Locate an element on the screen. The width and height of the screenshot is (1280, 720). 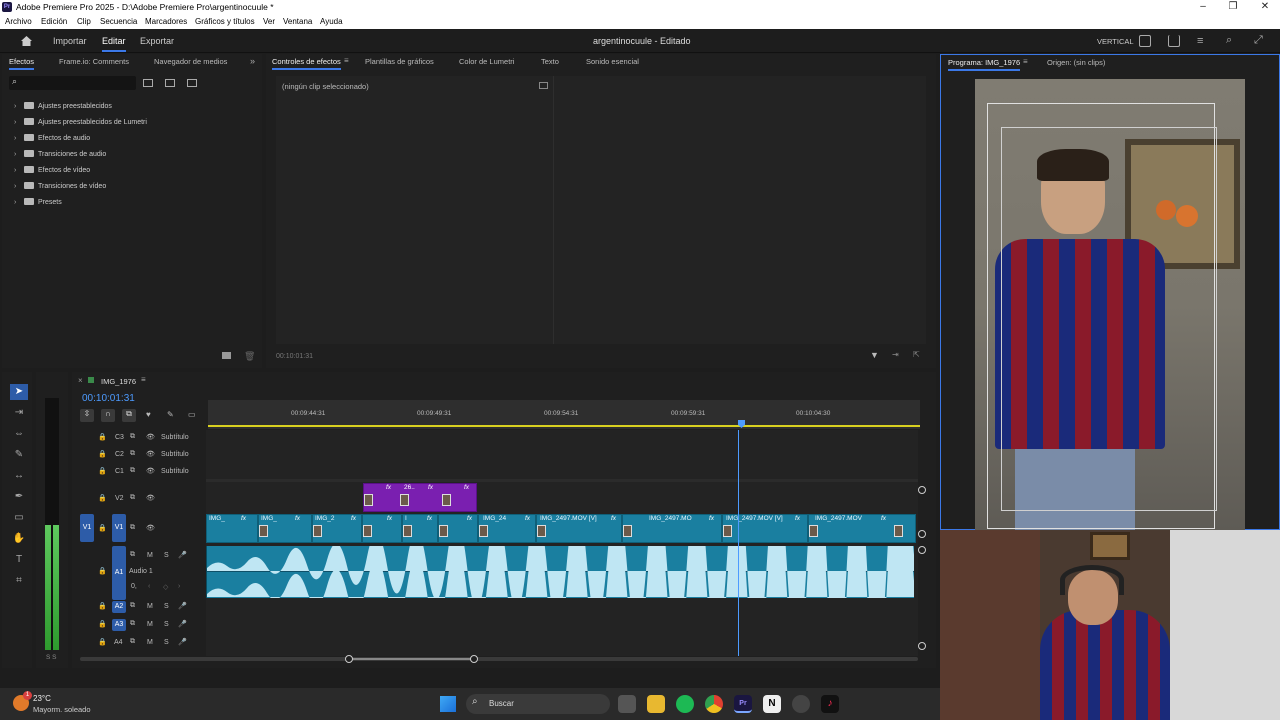
tree-item: › Ajustes preestablecidos de Lumetri is located at coordinates (80, 125).